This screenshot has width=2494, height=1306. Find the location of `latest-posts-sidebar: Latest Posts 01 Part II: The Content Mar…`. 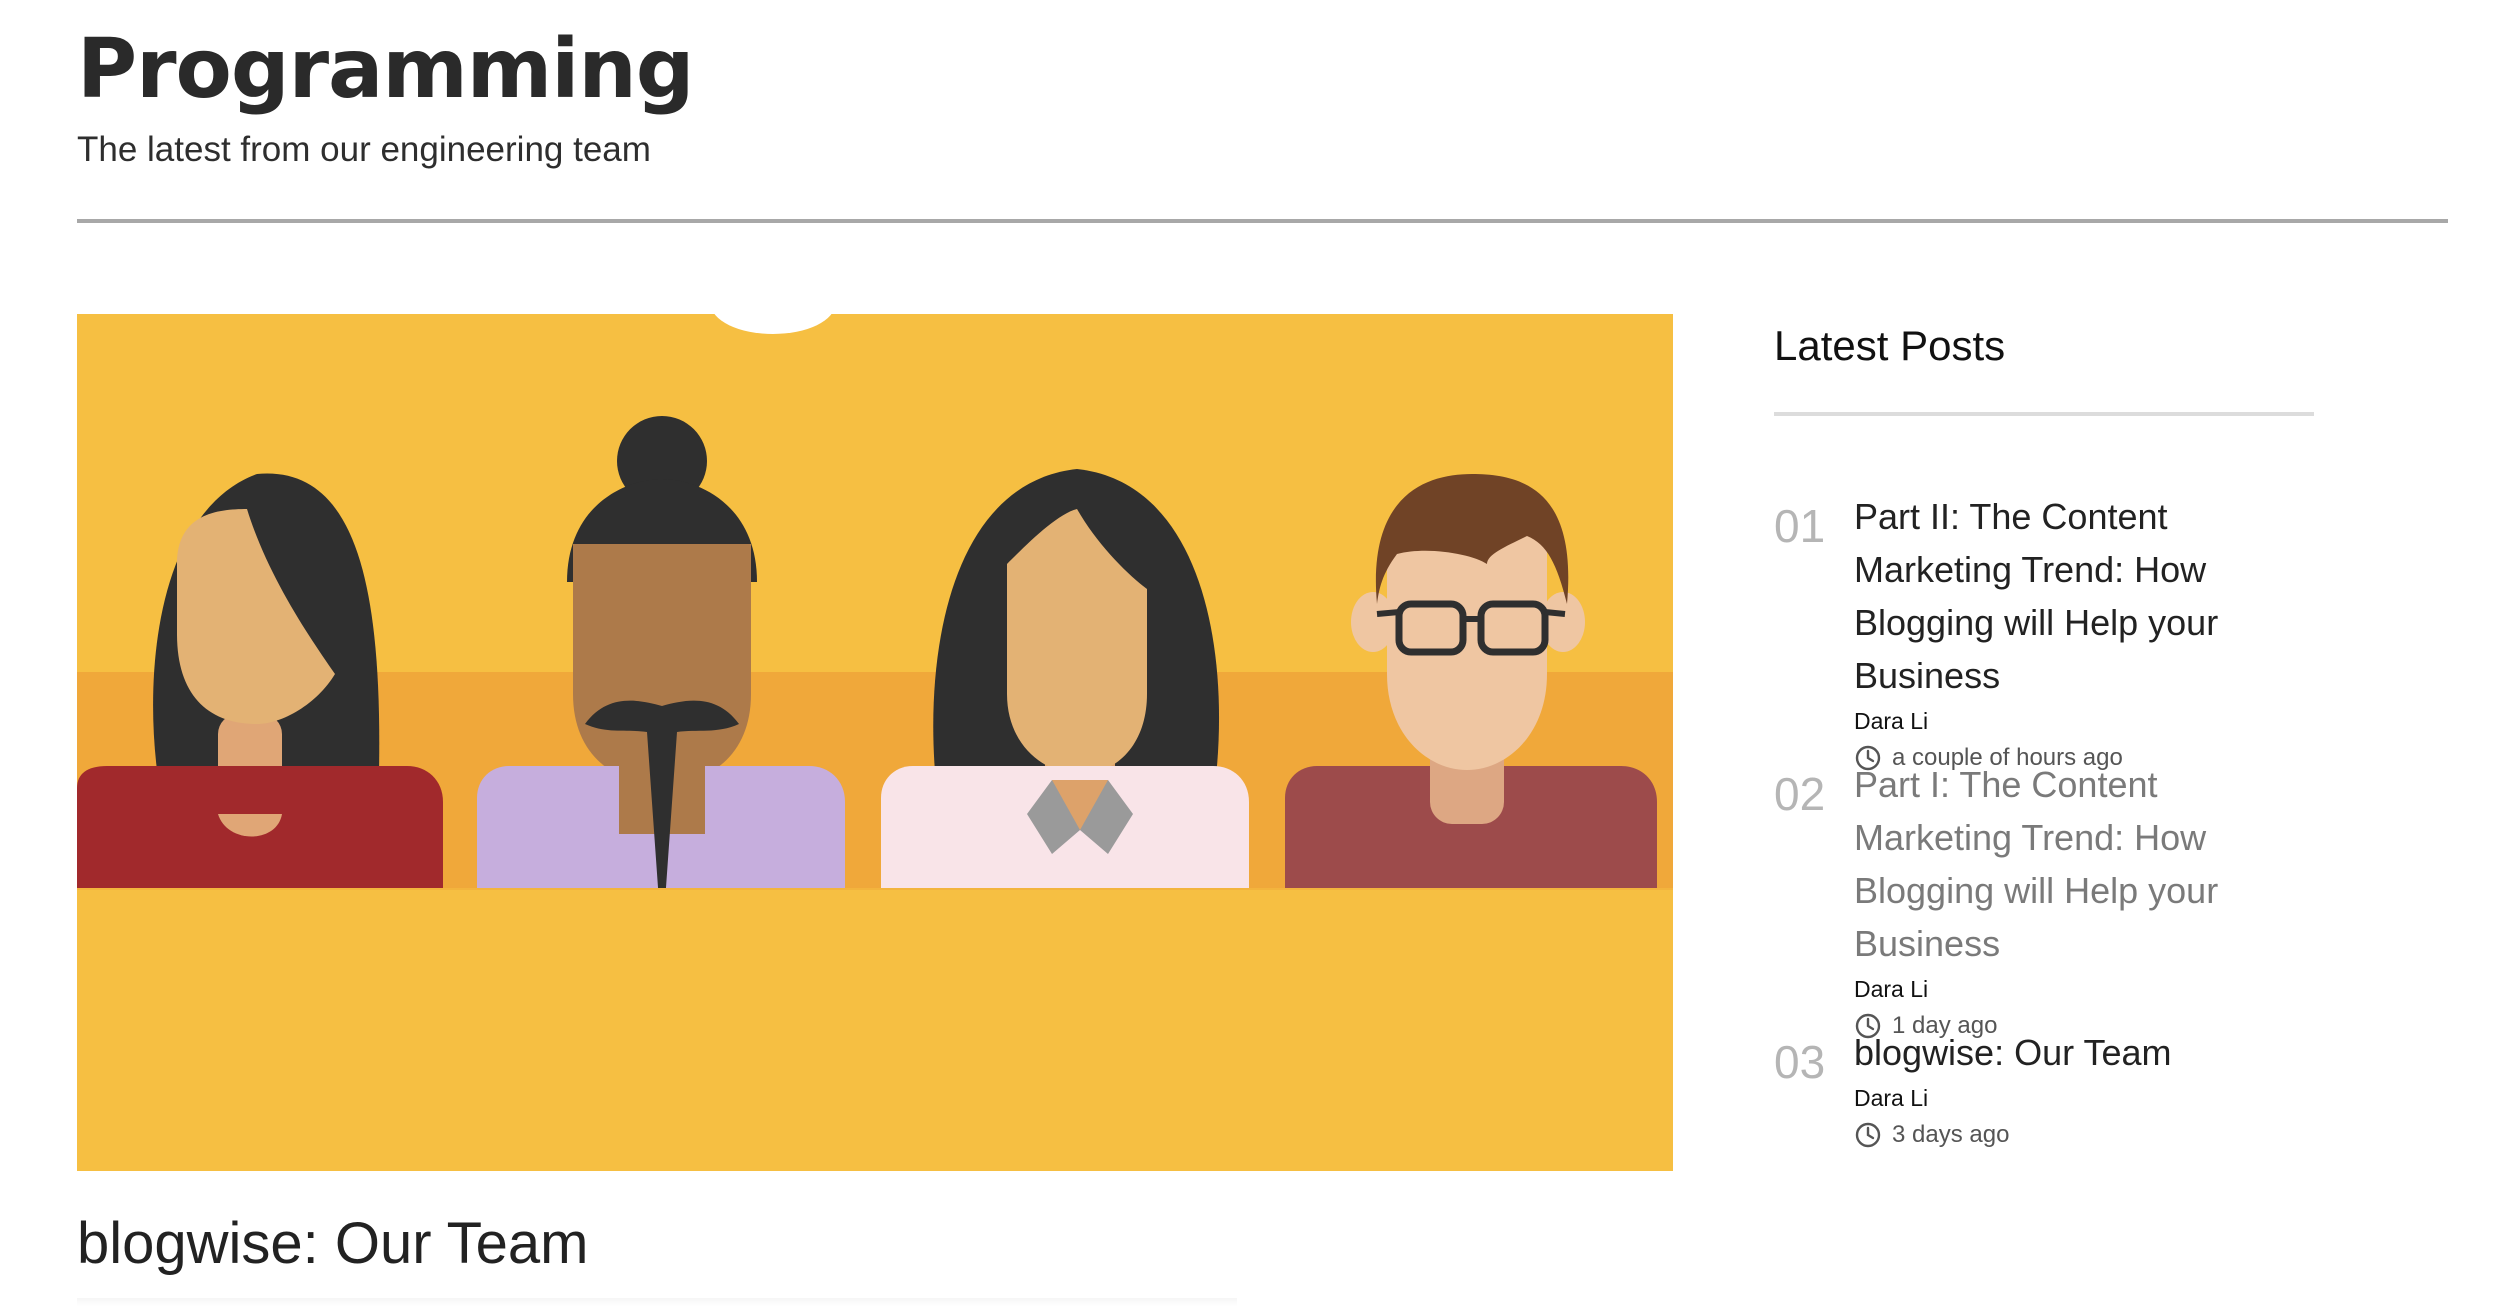

latest-posts-sidebar: Latest Posts 01 Part II: The Content Mar… is located at coordinates (2044, 731).